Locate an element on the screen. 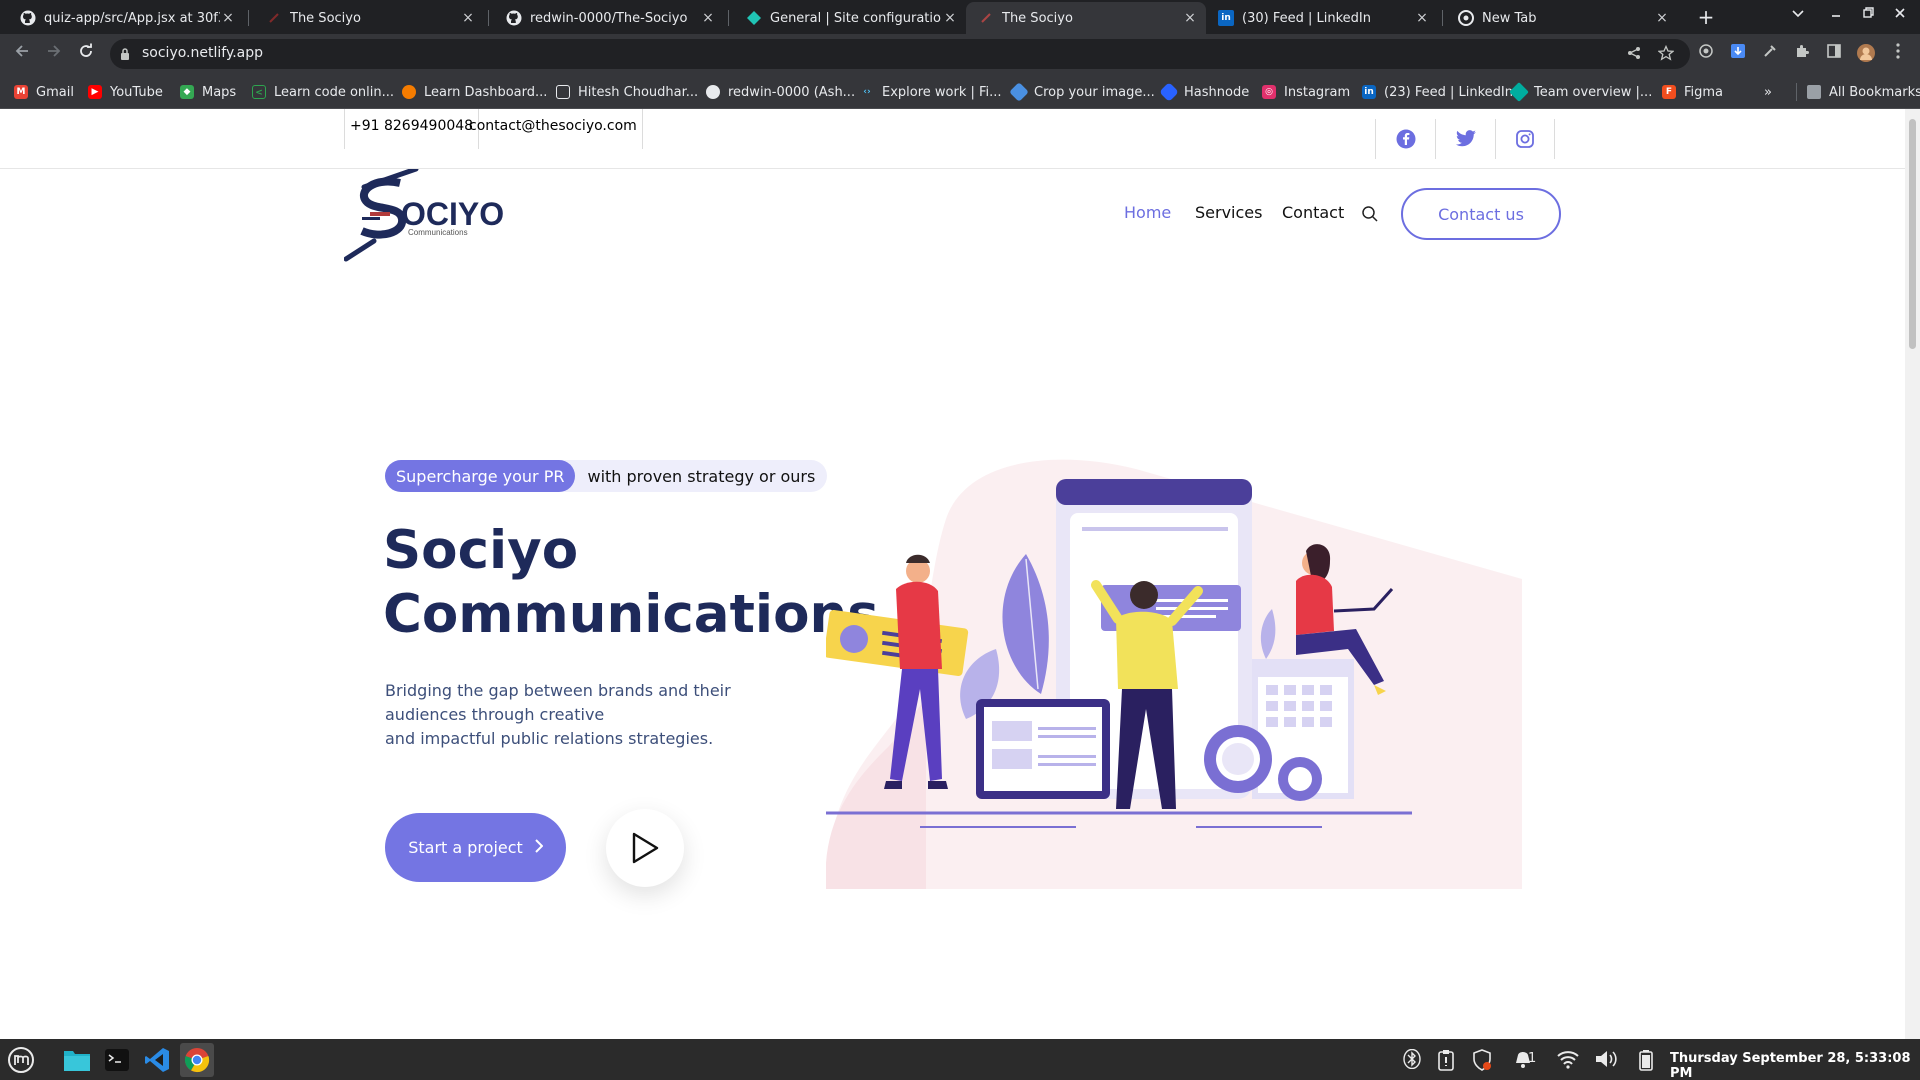  file-manager-button is located at coordinates (77, 1060).